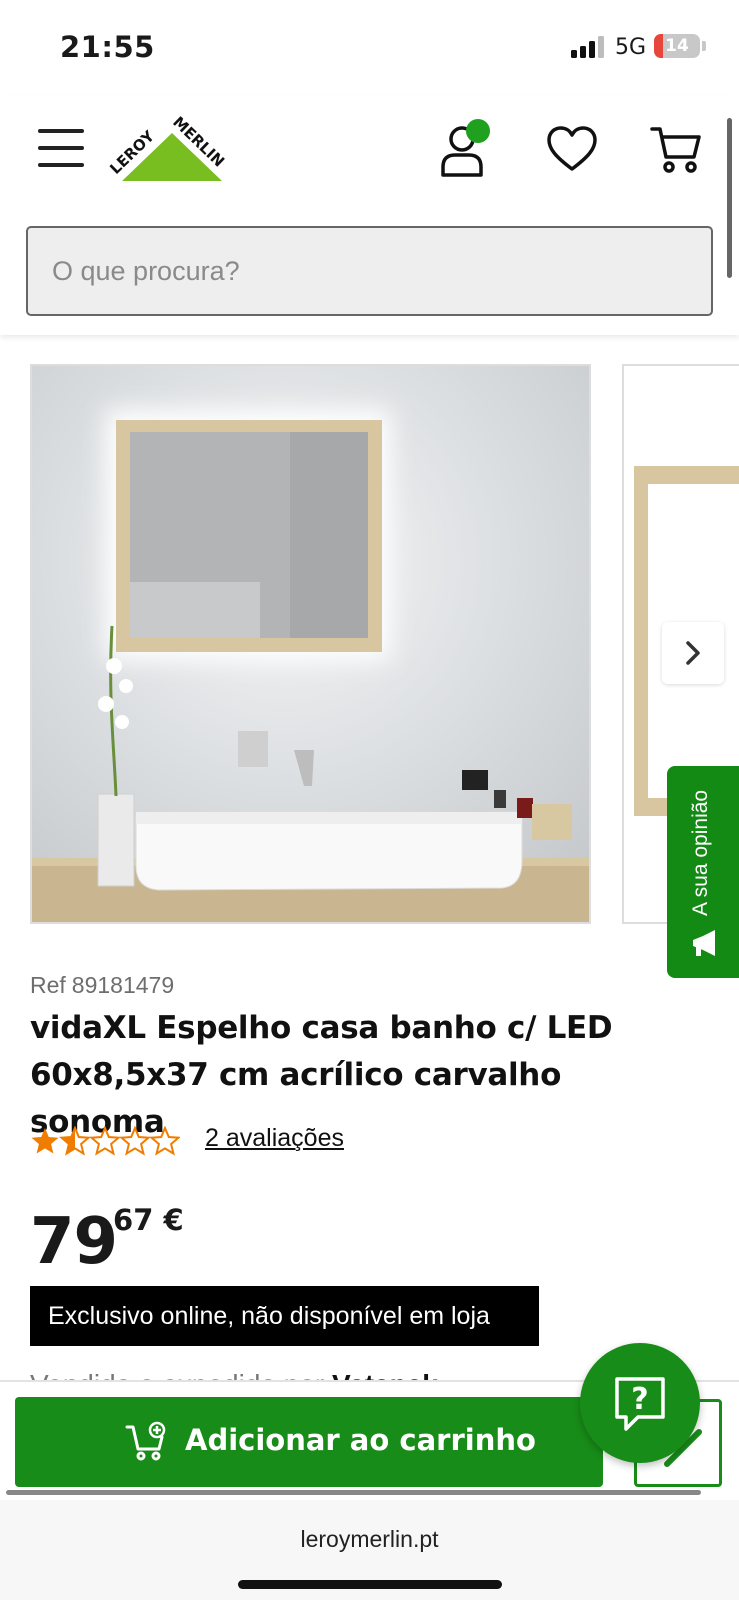 This screenshot has width=739, height=1600. Describe the element at coordinates (107, 47) in the screenshot. I see `status-time: 21:55` at that location.